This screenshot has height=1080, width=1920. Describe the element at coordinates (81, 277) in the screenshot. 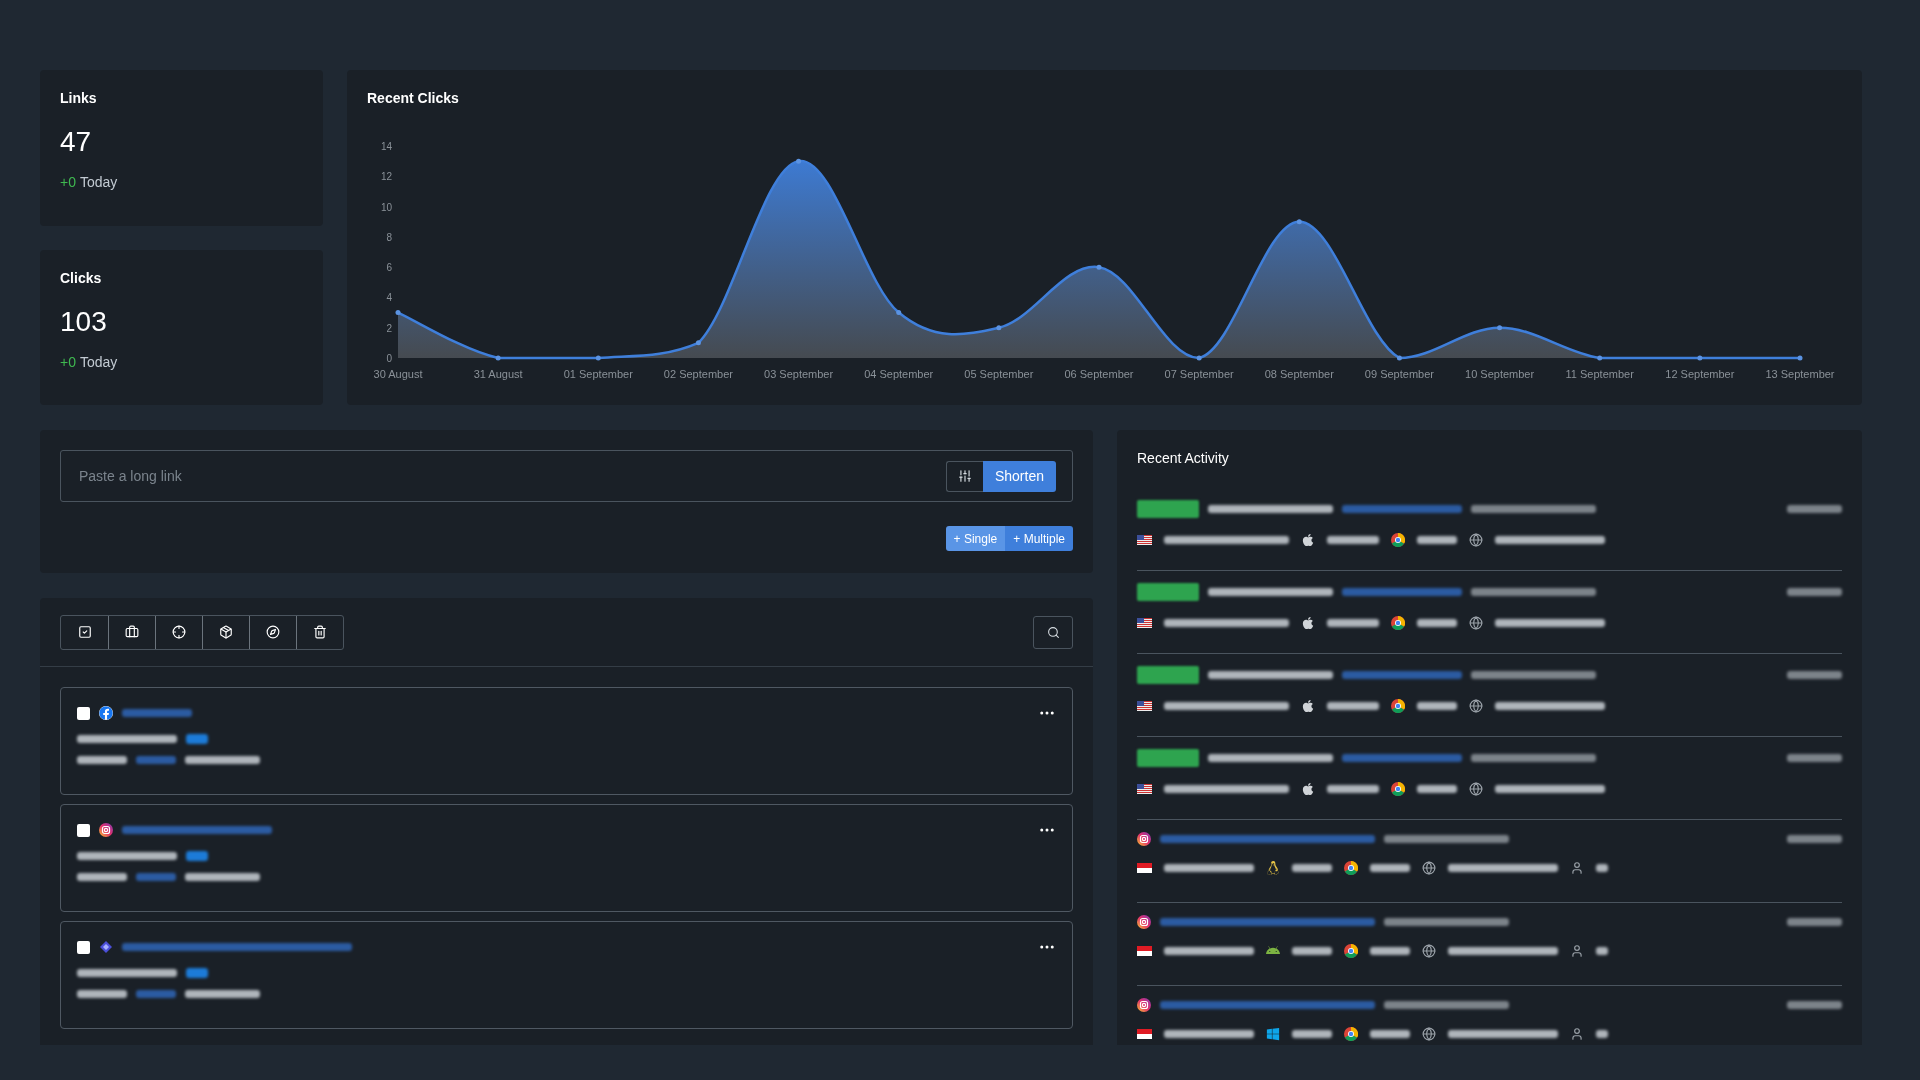

I see `stat-label: Clicks` at that location.